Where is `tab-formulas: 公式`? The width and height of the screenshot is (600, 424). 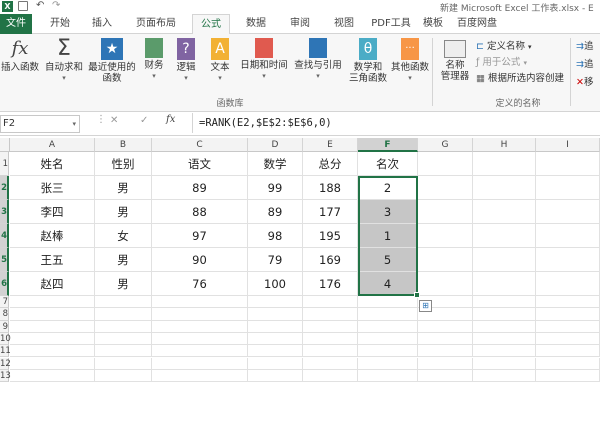 tab-formulas: 公式 is located at coordinates (211, 24).